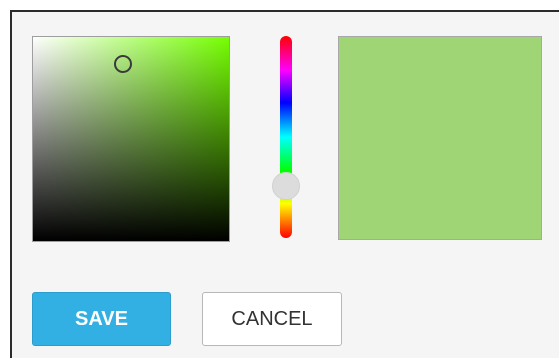 The width and height of the screenshot is (559, 358). I want to click on save-button: SAVE, so click(101, 319).